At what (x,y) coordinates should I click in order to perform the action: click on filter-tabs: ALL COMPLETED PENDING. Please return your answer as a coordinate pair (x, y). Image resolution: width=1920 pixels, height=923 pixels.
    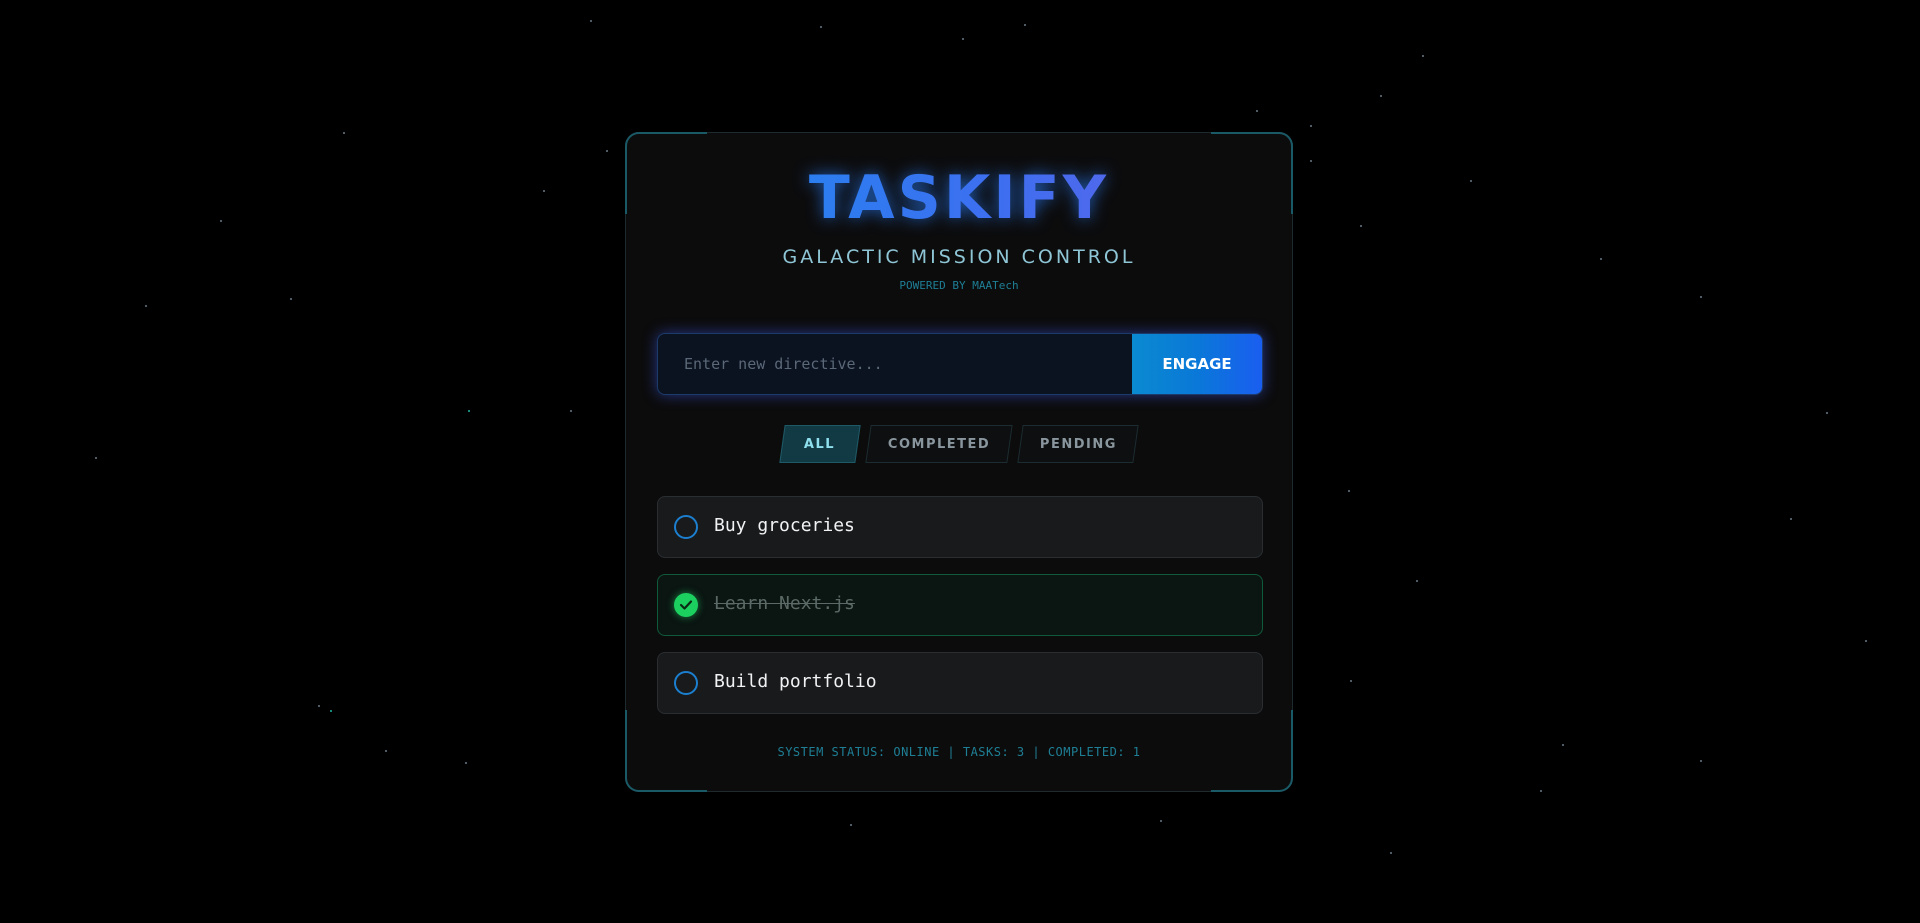
    Looking at the image, I should click on (959, 444).